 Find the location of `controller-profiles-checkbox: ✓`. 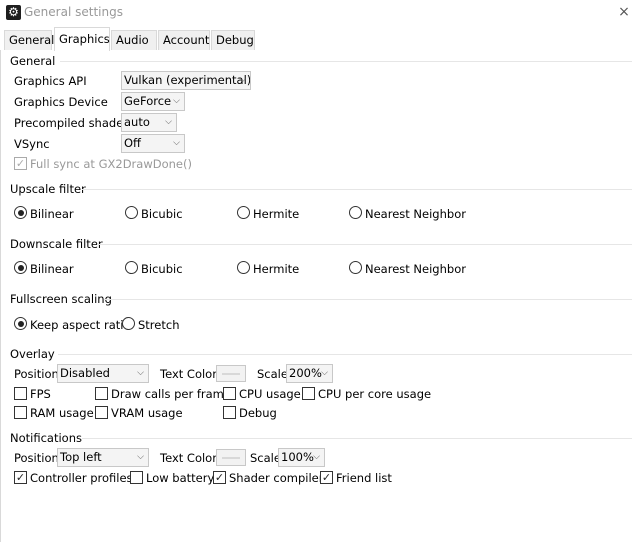

controller-profiles-checkbox: ✓ is located at coordinates (20, 477).